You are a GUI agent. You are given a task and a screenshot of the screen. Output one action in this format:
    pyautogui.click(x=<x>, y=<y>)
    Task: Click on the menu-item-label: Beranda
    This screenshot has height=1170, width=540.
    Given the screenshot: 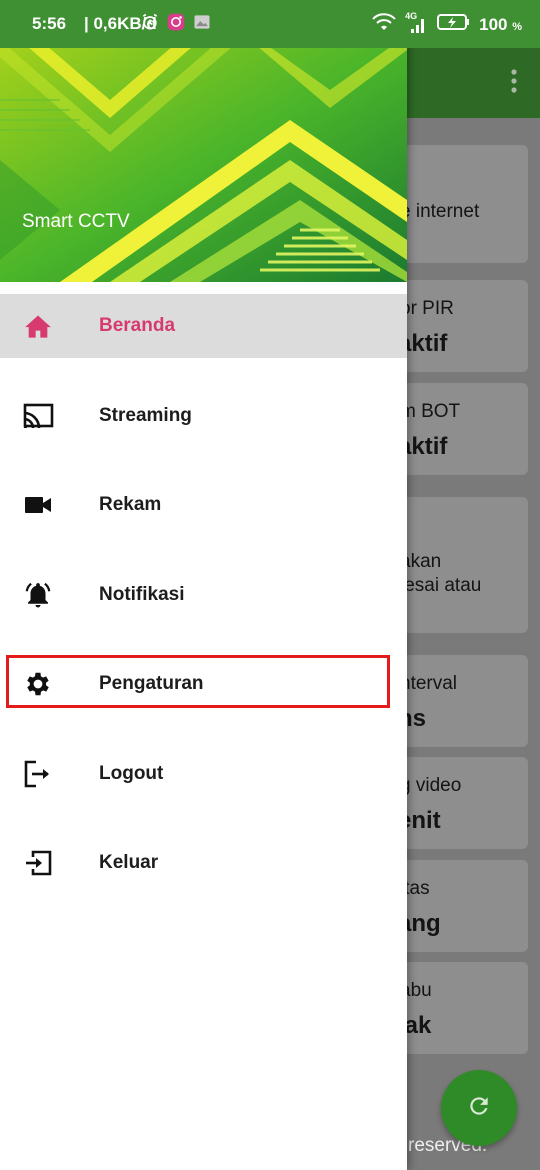 What is the action you would take?
    pyautogui.click(x=137, y=325)
    